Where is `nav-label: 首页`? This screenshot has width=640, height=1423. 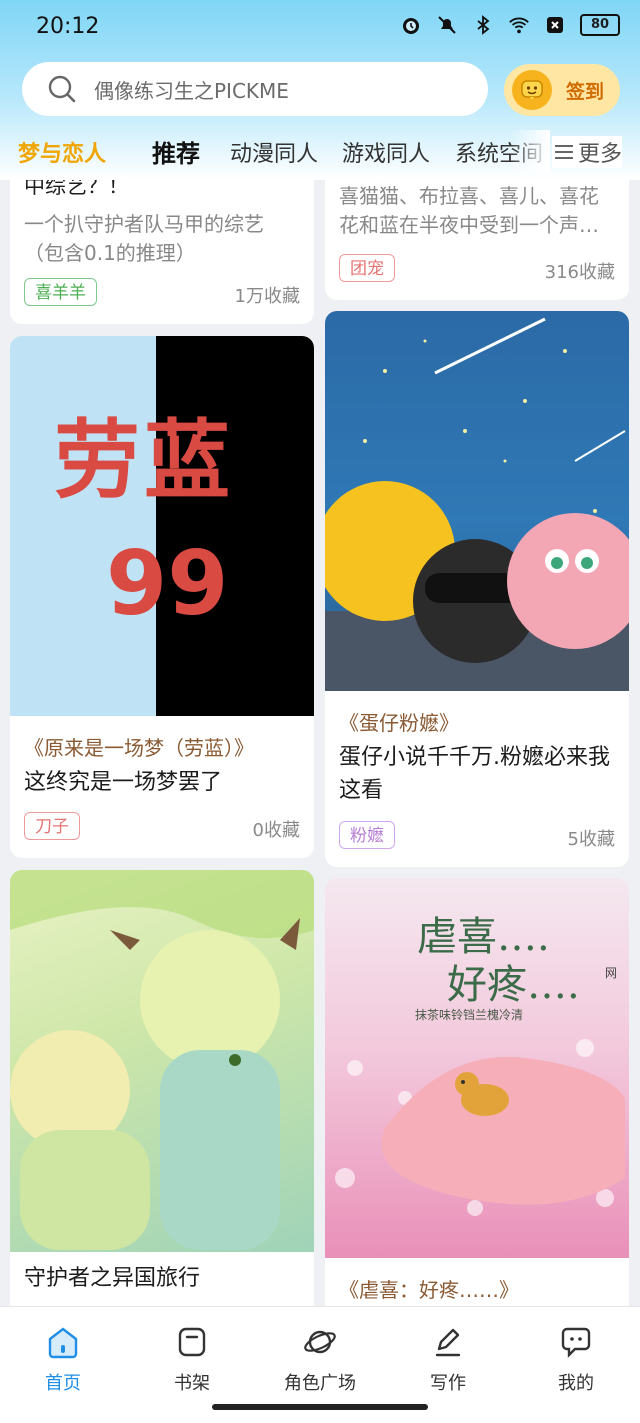
nav-label: 首页 is located at coordinates (63, 1383).